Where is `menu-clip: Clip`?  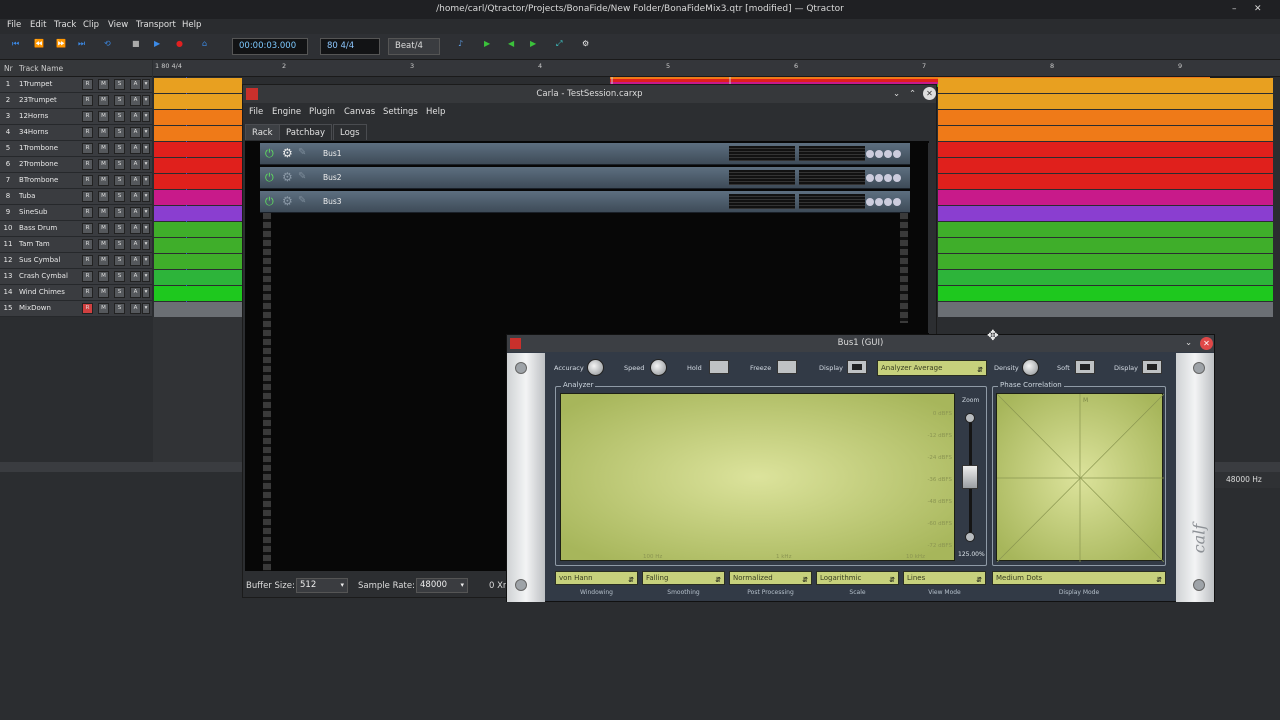
menu-clip: Clip is located at coordinates (91, 25).